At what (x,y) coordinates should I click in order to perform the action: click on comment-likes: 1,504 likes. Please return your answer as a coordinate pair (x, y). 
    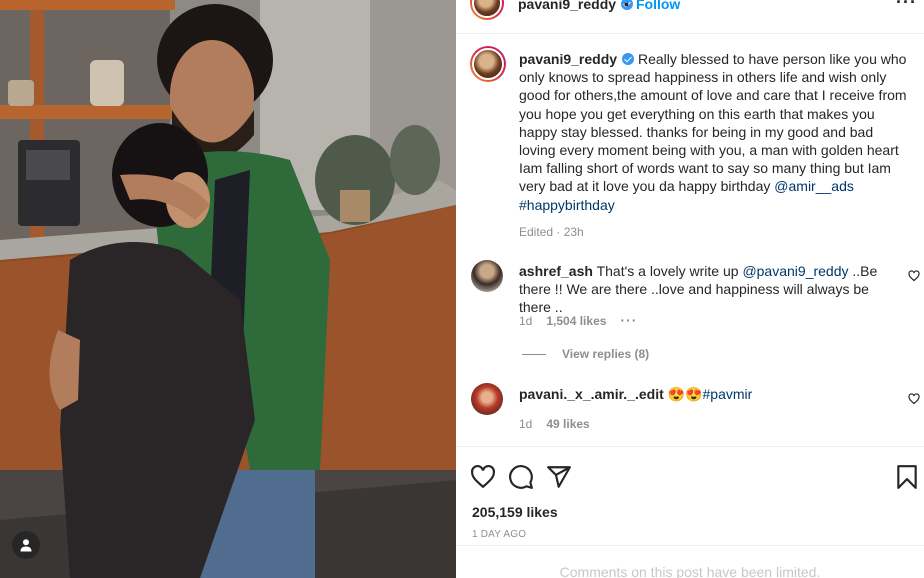
    Looking at the image, I should click on (576, 321).